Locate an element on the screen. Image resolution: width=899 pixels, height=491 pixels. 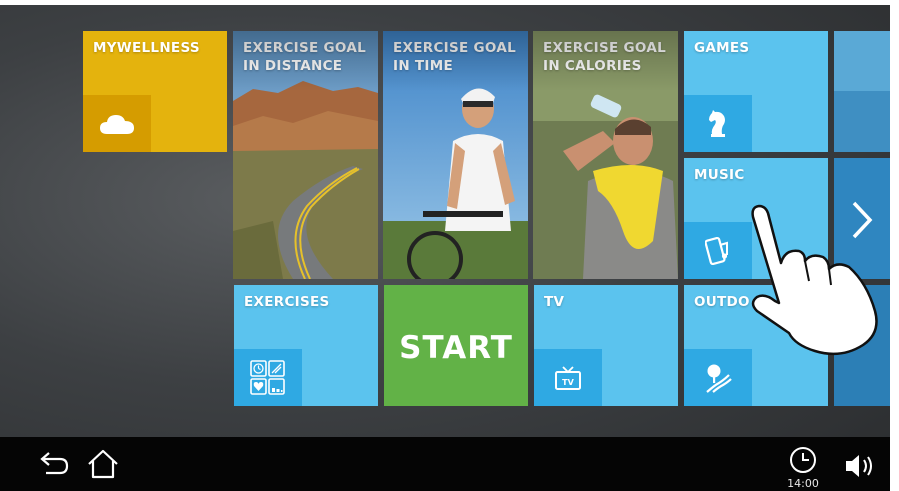
tile-outdoor-icon-box is located at coordinates (718, 377).